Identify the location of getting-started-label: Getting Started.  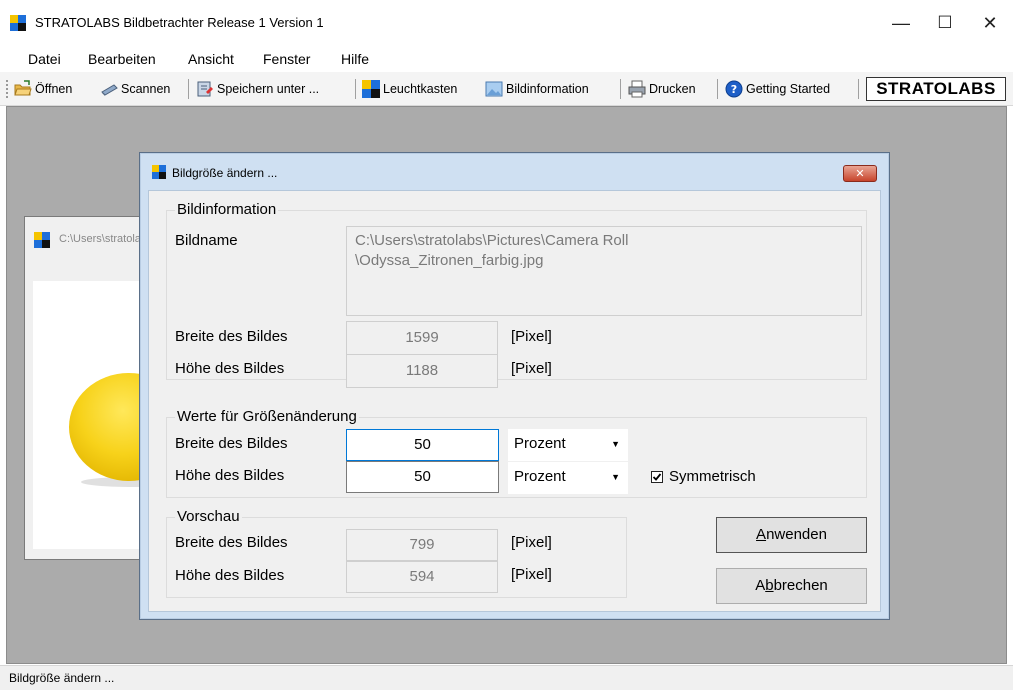
(788, 89).